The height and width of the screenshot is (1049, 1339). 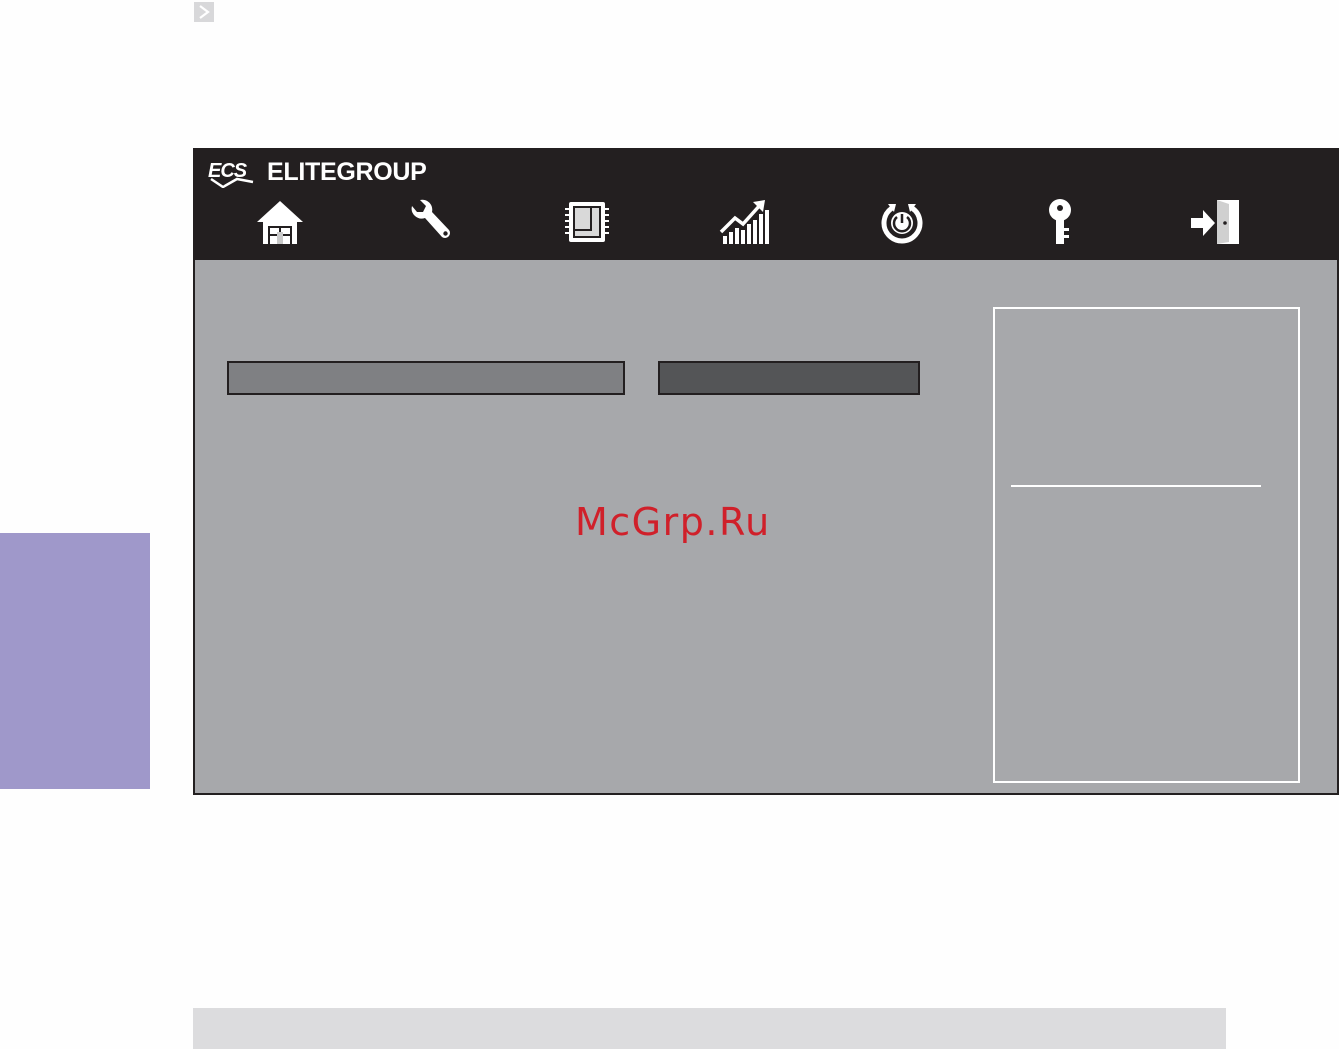 I want to click on chart-icon, so click(x=745, y=222).